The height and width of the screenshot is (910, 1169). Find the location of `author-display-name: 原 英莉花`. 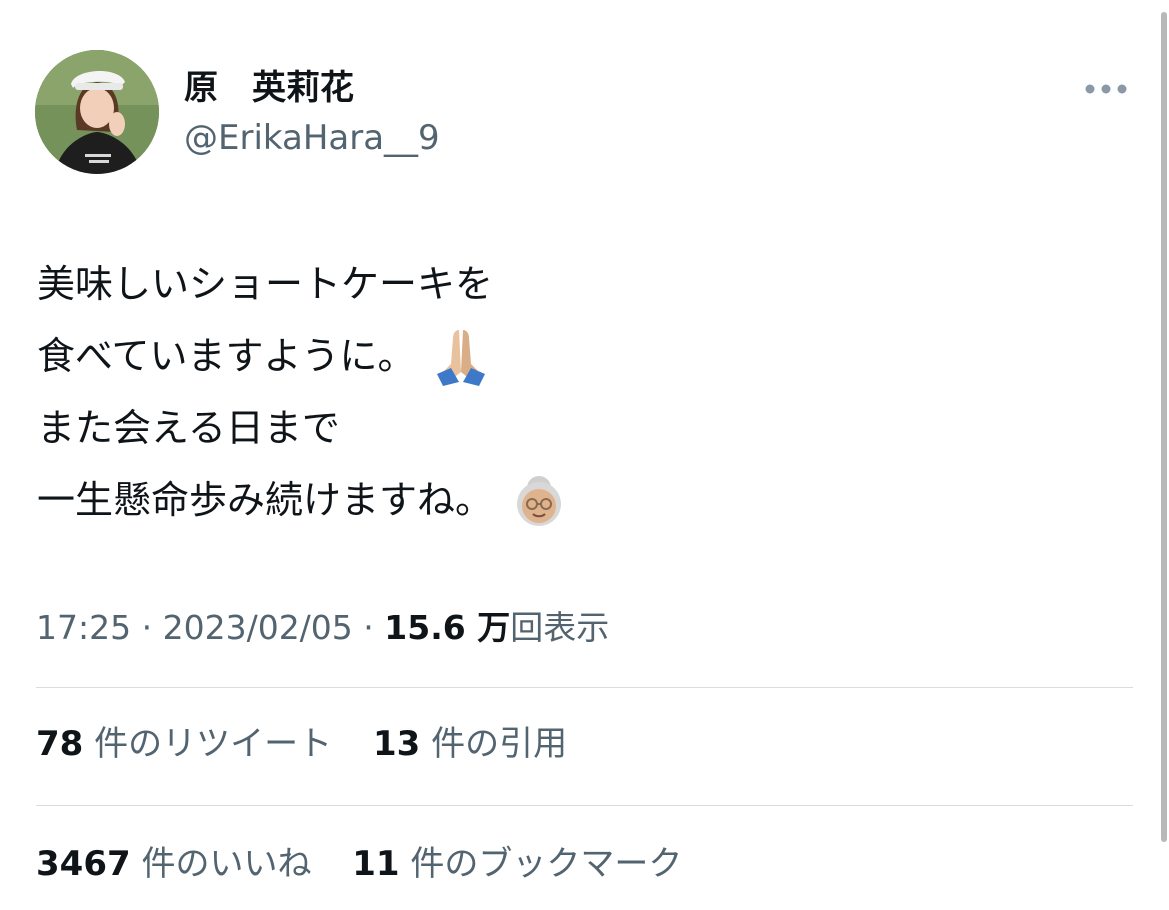

author-display-name: 原 英莉花 is located at coordinates (269, 88).